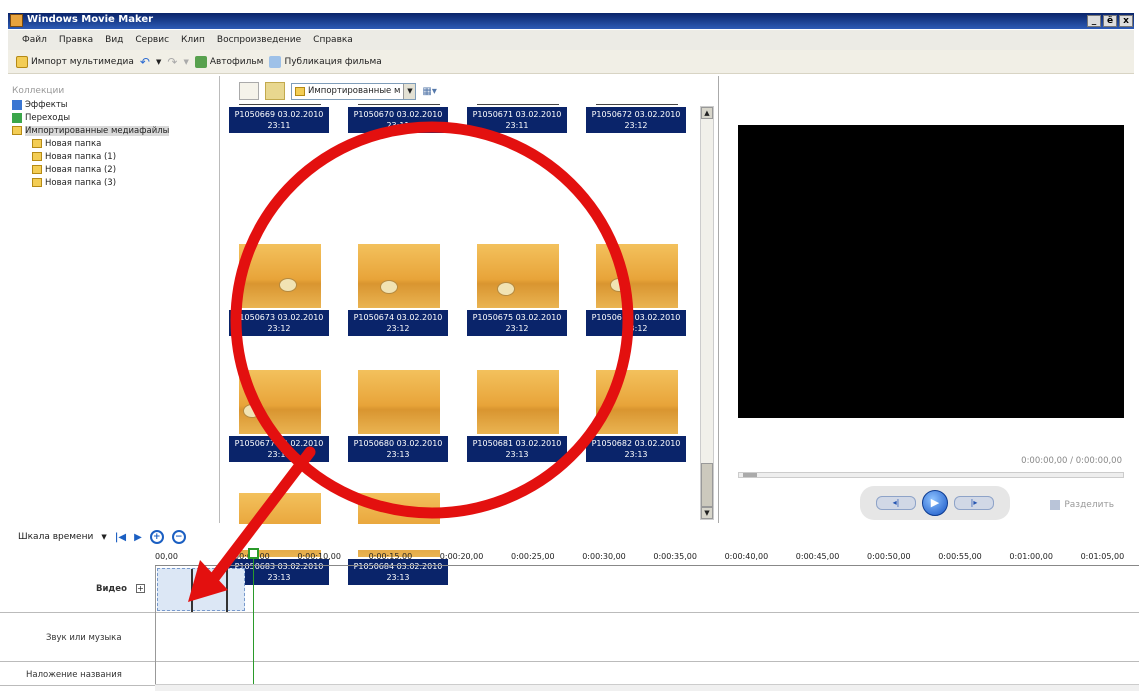 The width and height of the screenshot is (1139, 691). I want to click on timeline-video-clip, so click(201, 590).